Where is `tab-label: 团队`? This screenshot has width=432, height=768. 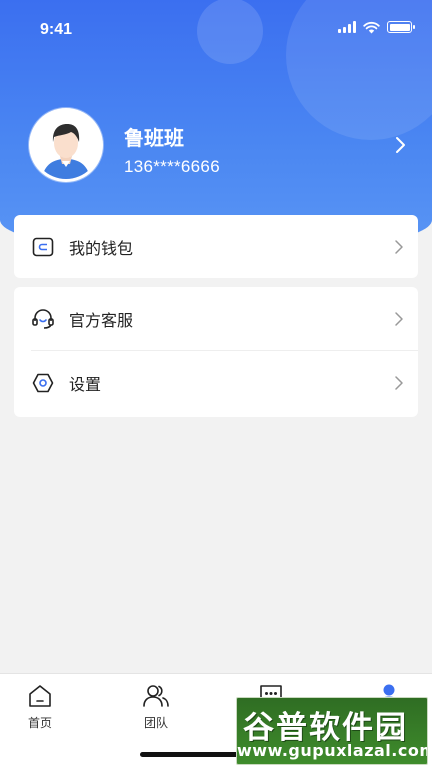 tab-label: 团队 is located at coordinates (155, 723).